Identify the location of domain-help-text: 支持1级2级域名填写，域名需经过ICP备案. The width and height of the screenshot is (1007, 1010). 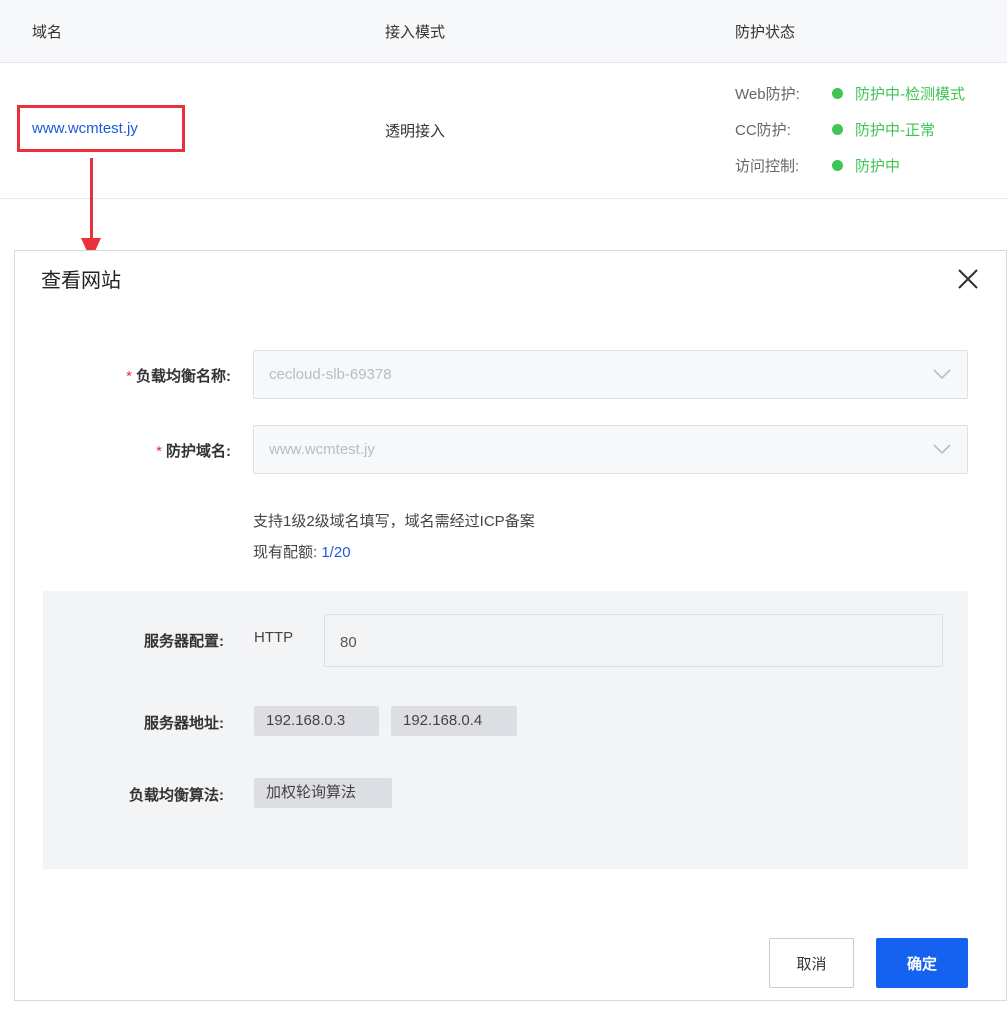
(394, 521).